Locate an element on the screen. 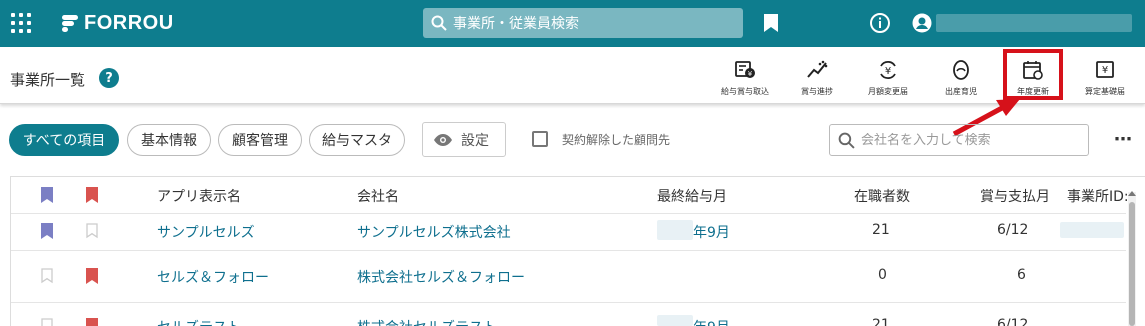 This screenshot has width=1145, height=326. chip-customer-management: 顧客管理 is located at coordinates (260, 140).